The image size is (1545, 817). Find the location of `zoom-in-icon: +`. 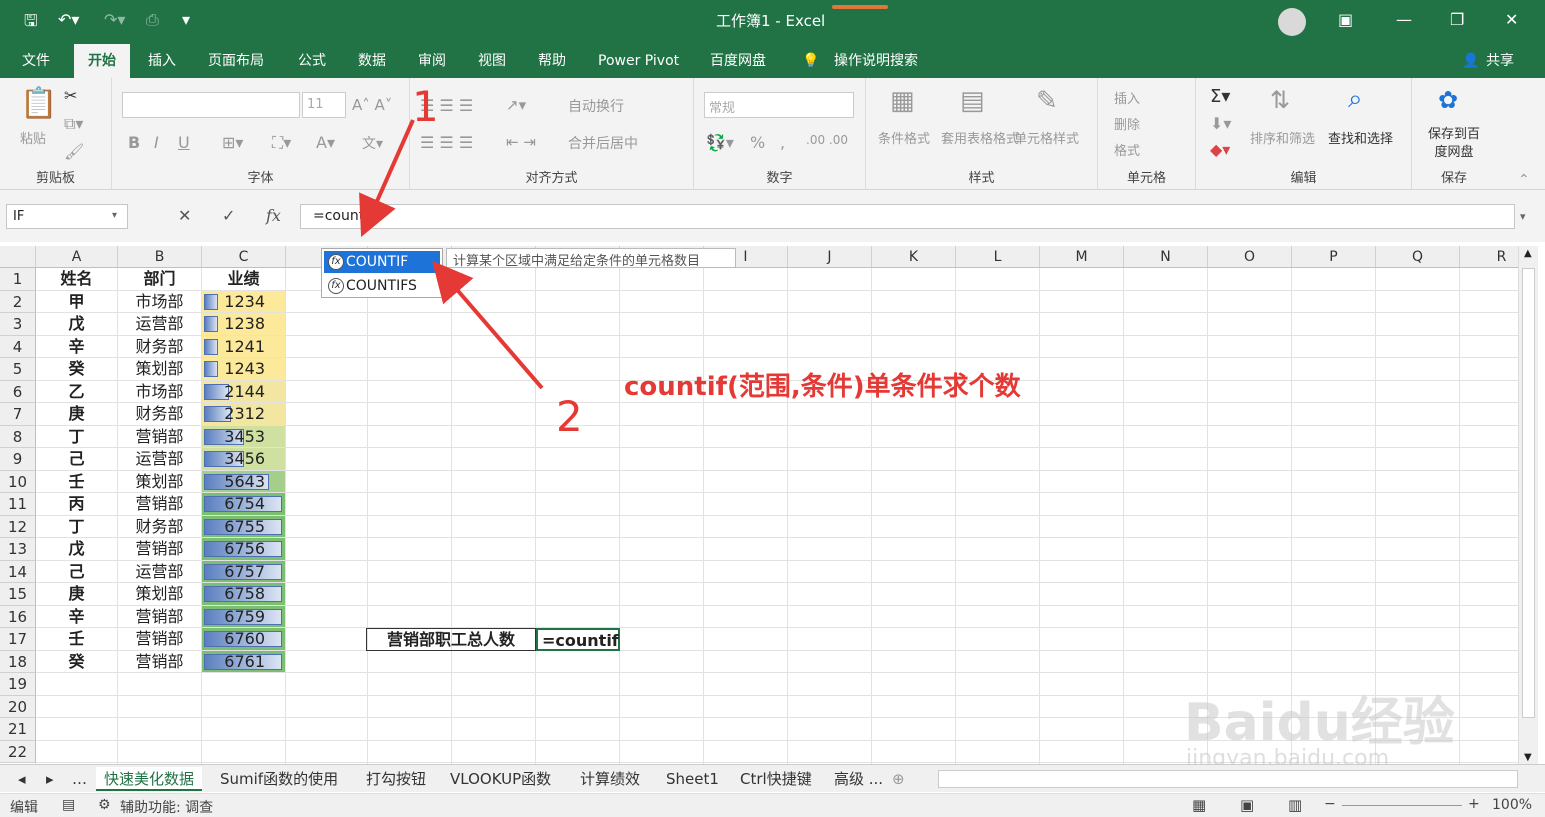

zoom-in-icon: + is located at coordinates (1474, 804).